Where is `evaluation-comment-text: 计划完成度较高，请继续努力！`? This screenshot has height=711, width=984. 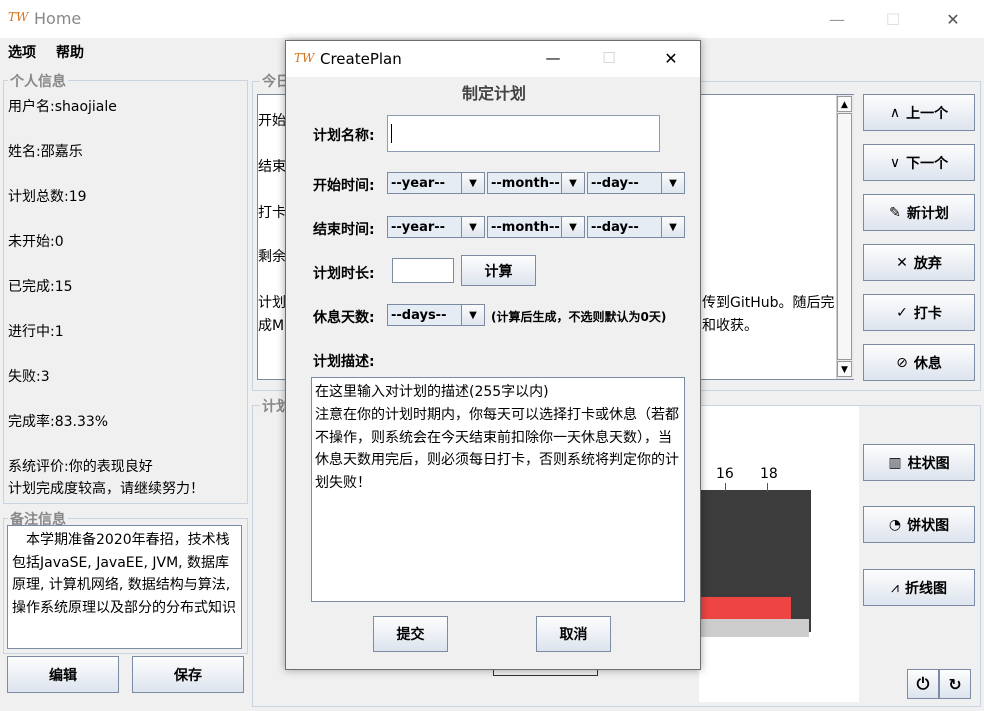 evaluation-comment-text: 计划完成度较高，请继续努力！ is located at coordinates (106, 489).